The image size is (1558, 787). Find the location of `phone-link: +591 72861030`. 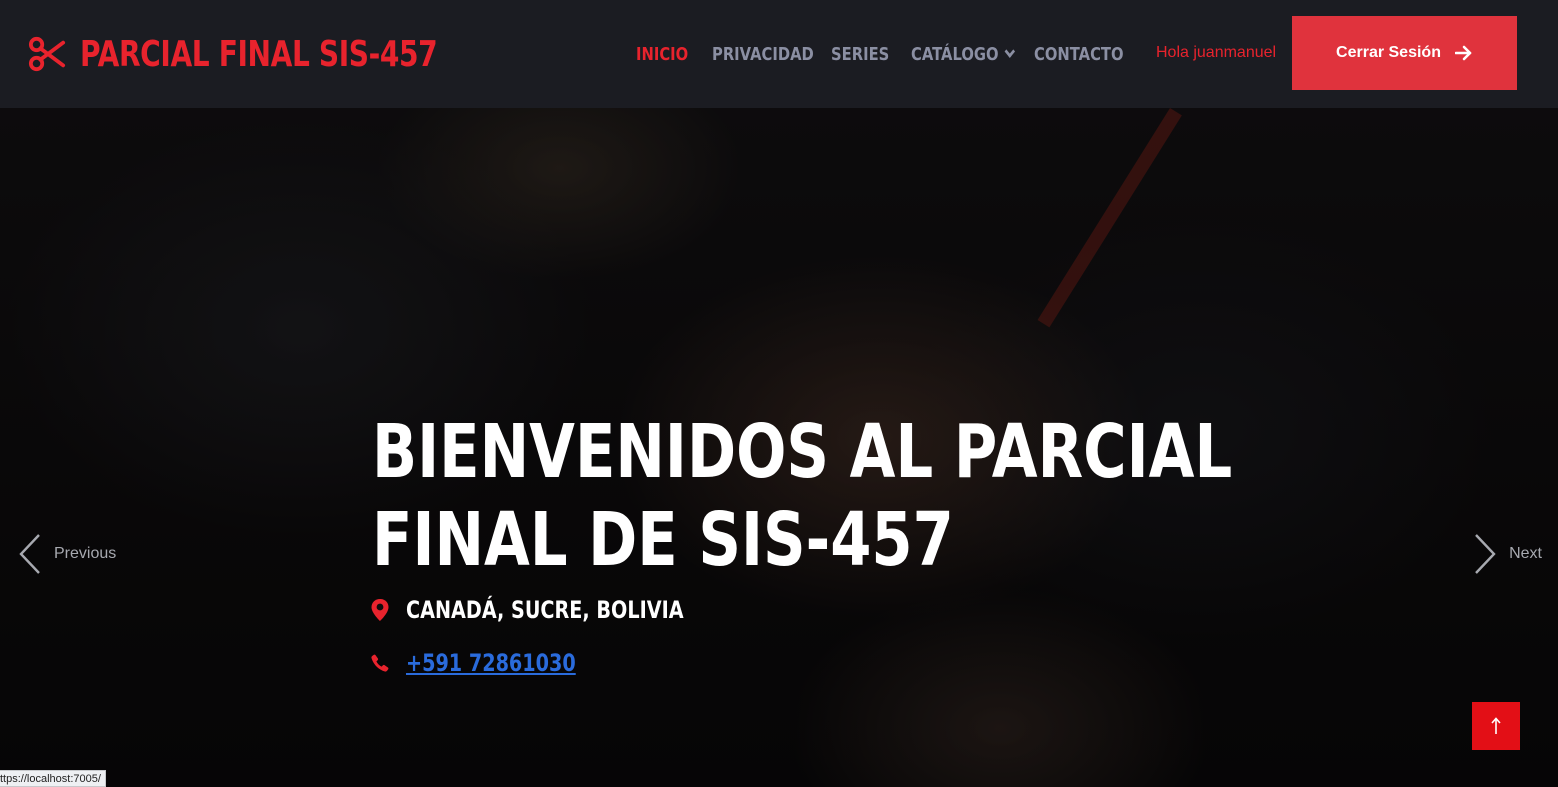

phone-link: +591 72861030 is located at coordinates (491, 663).